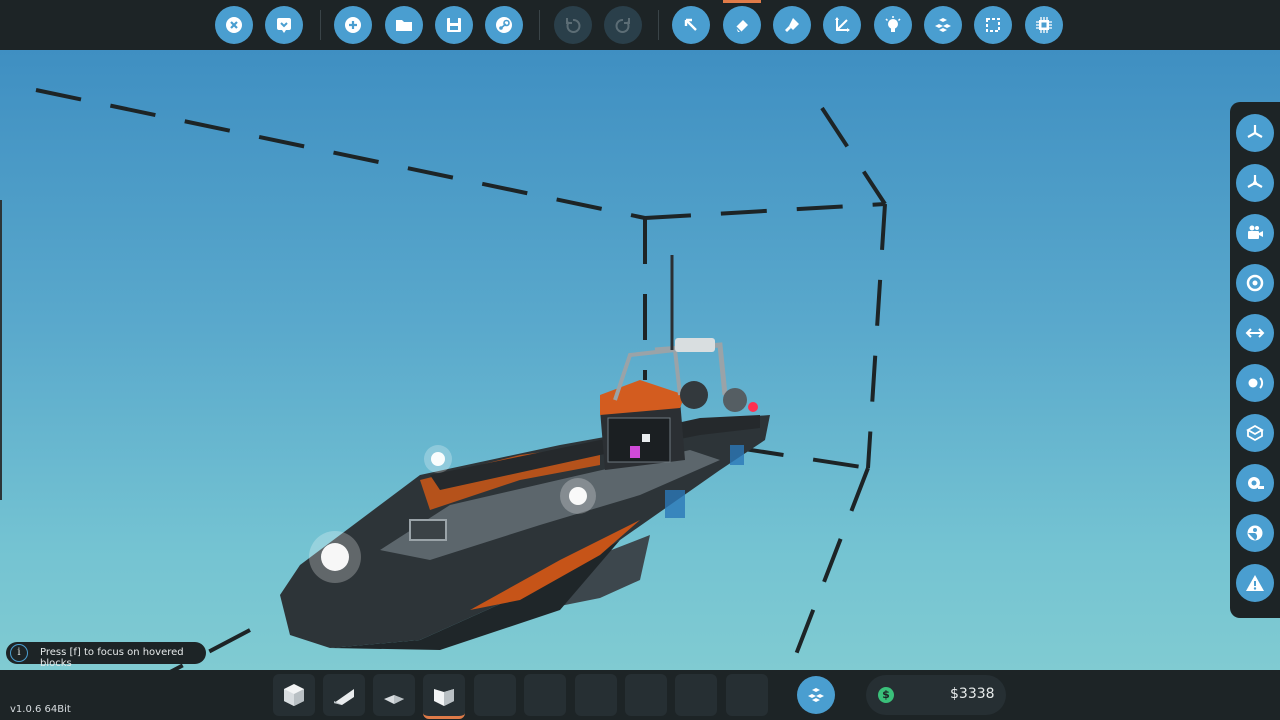 The image size is (1280, 720). I want to click on version-label: v1.0.6 64Bit, so click(40, 709).